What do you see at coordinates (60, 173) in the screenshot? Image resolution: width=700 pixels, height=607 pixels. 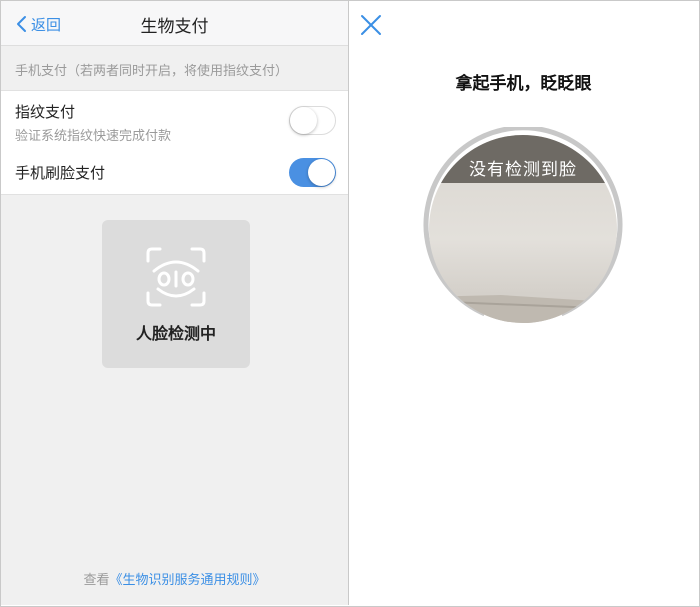 I see `face-pay-title: 手机刷脸支付` at bounding box center [60, 173].